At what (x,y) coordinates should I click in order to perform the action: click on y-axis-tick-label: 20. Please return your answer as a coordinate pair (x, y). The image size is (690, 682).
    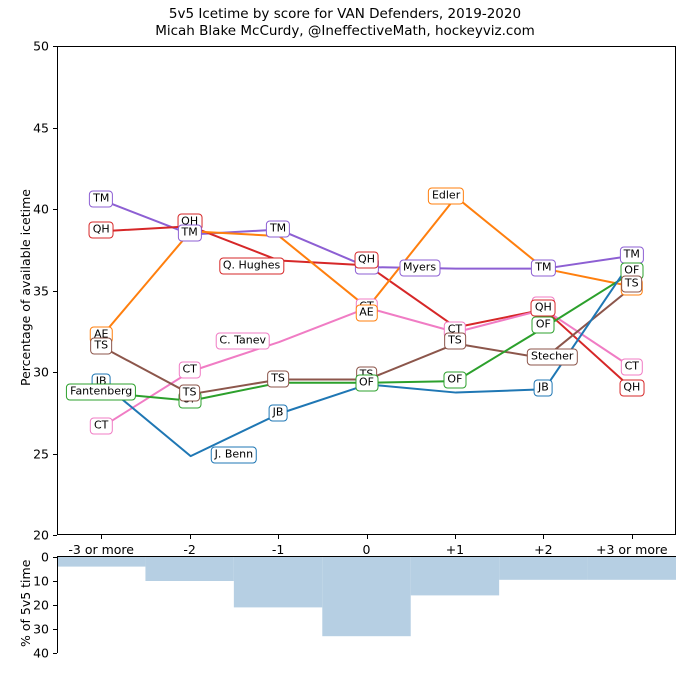
    Looking at the image, I should click on (41, 535).